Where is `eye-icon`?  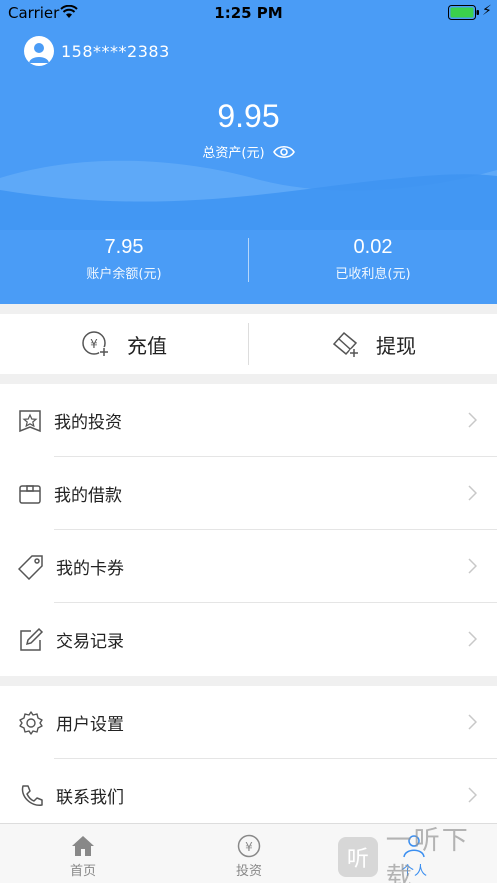
eye-icon is located at coordinates (283, 152).